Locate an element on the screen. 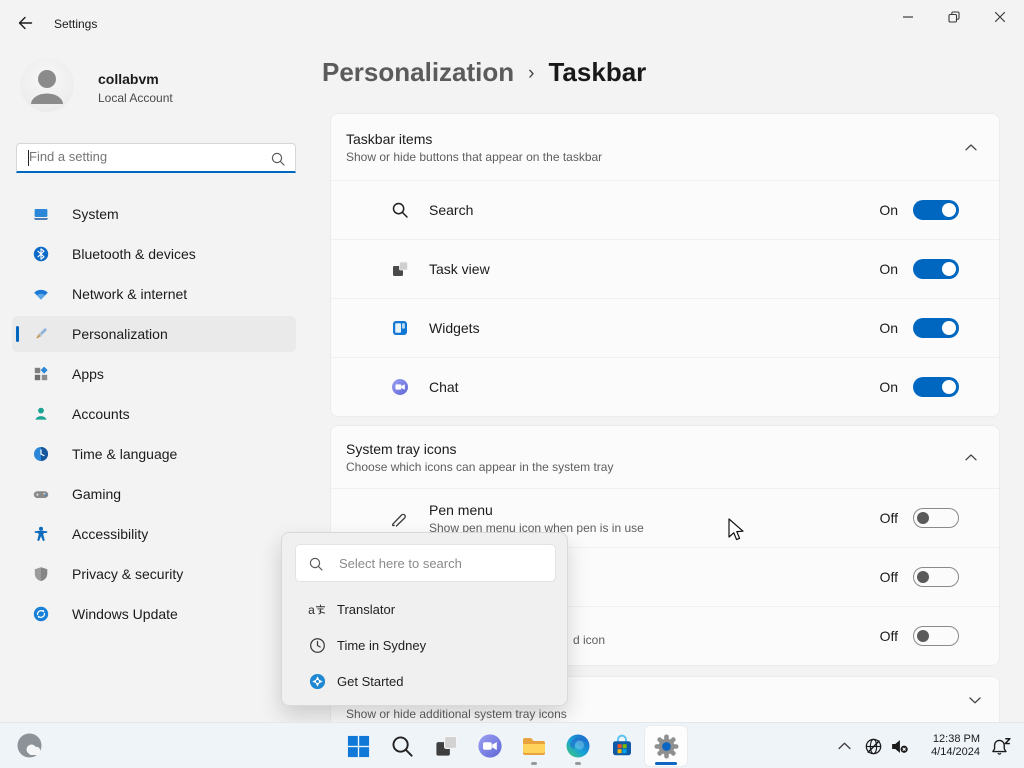  flyout-search-box is located at coordinates (425, 563).